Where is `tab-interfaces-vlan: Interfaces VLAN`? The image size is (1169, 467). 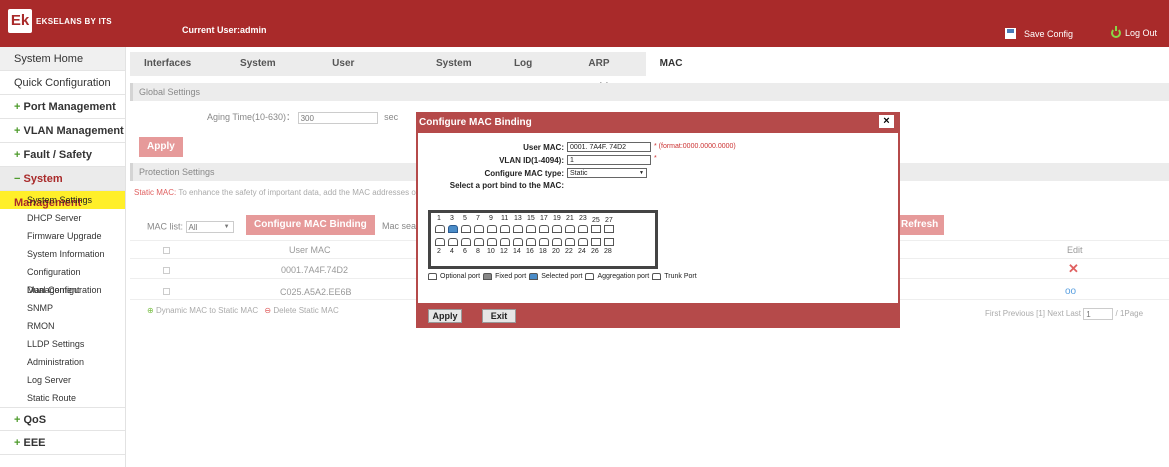 tab-interfaces-vlan: Interfaces VLAN is located at coordinates (178, 72).